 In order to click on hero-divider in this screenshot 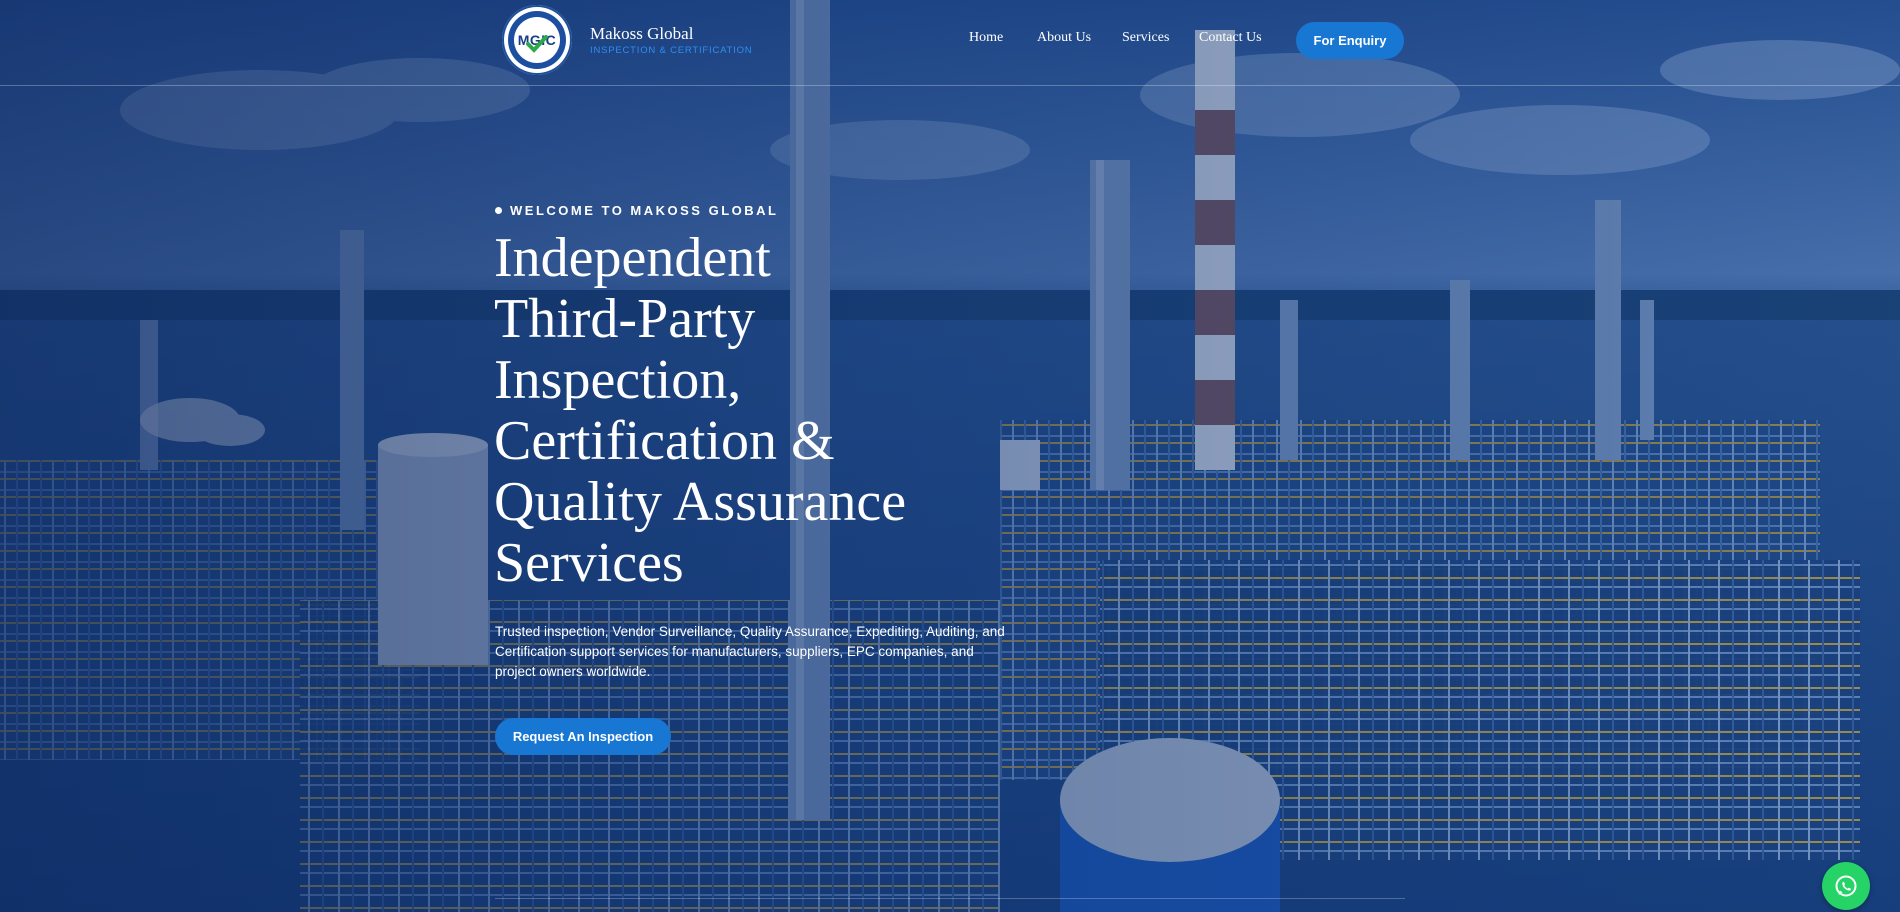, I will do `click(950, 898)`.